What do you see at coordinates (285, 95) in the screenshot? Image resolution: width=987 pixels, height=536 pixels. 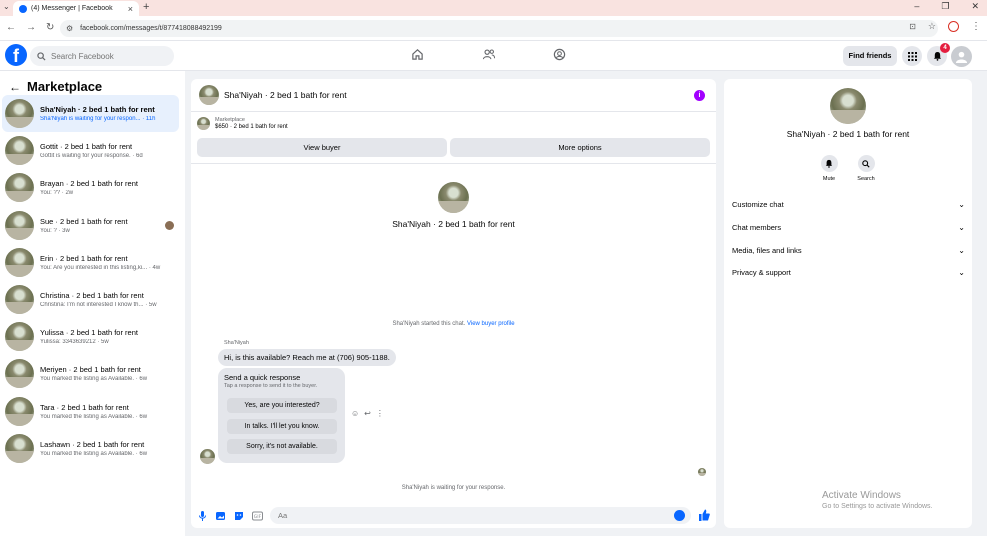 I see `chat-title: Sha'Niyah · 2 bed 1 bath for rent` at bounding box center [285, 95].